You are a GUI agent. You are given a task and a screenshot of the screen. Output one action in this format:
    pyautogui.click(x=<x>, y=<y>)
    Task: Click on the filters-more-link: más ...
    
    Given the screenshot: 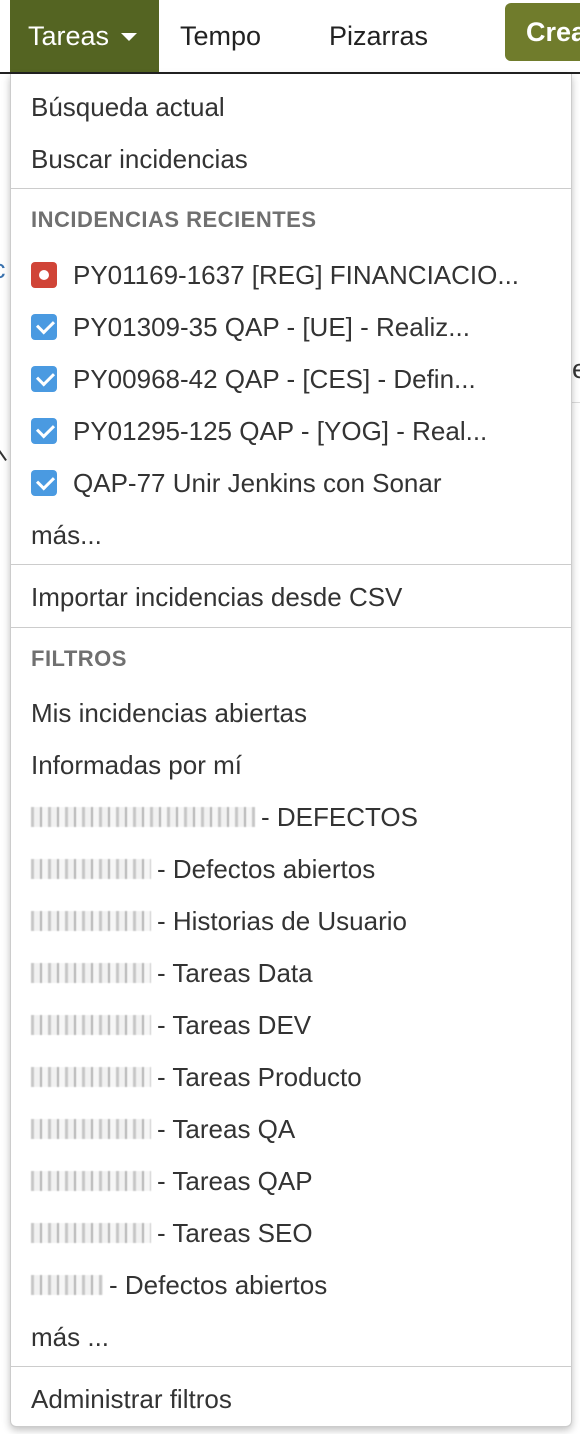 What is the action you would take?
    pyautogui.click(x=291, y=1337)
    